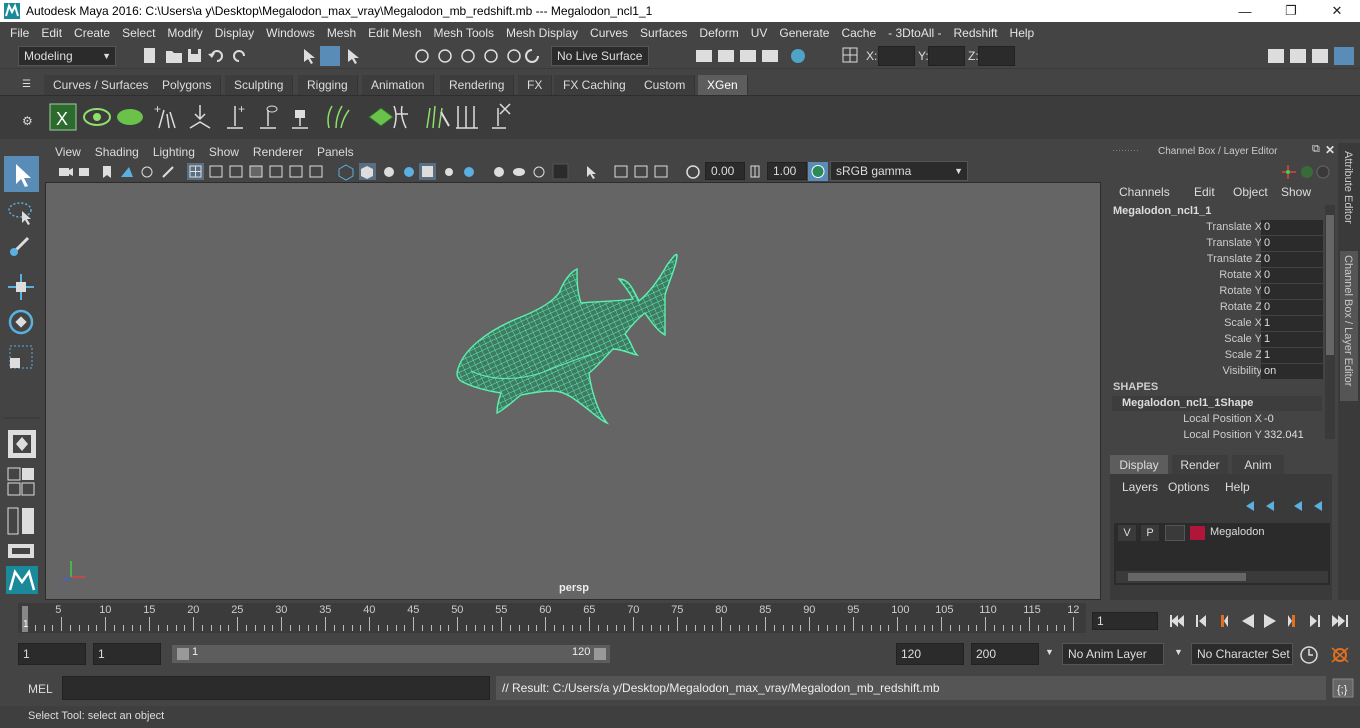  I want to click on attribute-label: Local Position X, so click(1222, 419).